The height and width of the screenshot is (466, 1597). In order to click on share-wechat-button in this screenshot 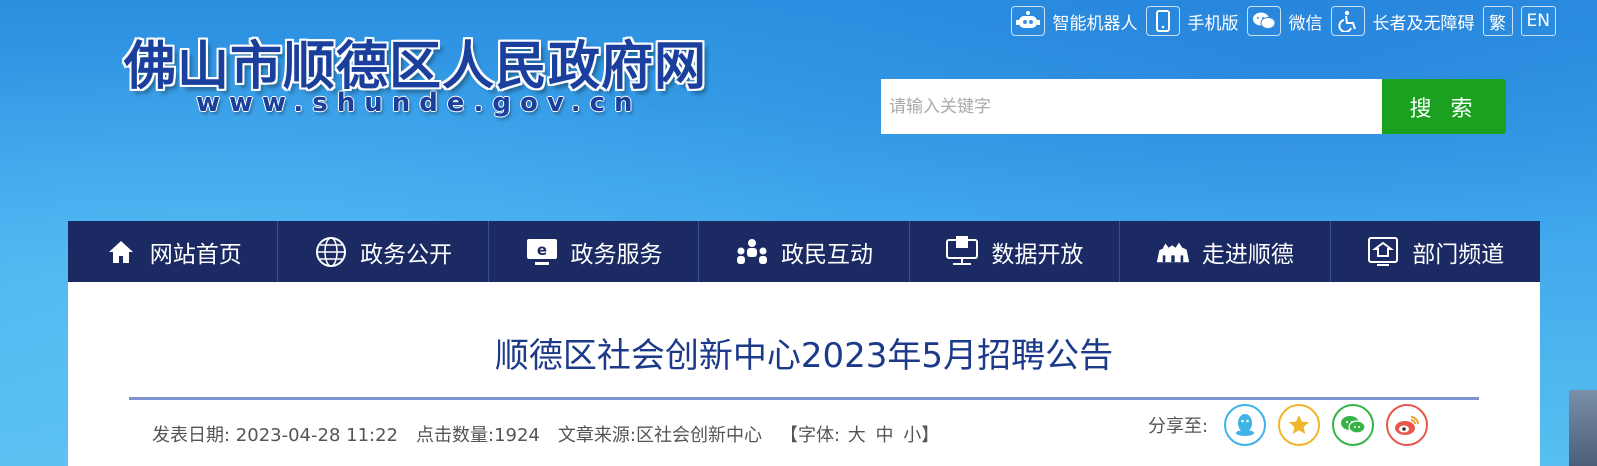, I will do `click(1353, 425)`.